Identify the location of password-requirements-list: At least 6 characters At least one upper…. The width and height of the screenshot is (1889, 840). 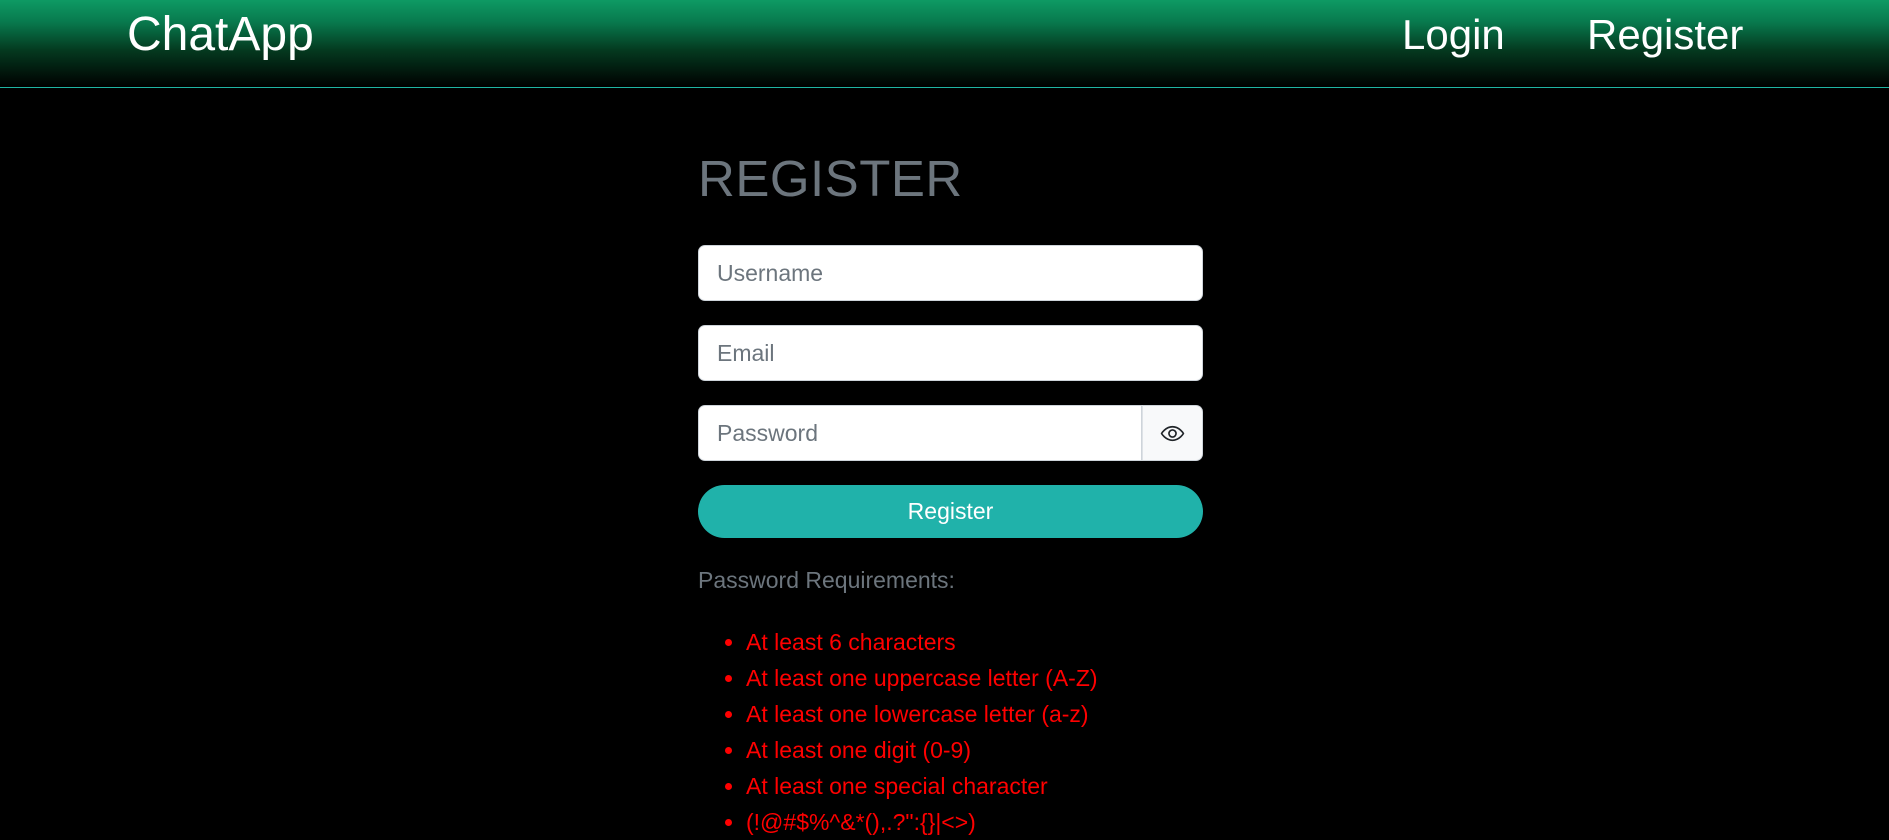
(981, 732).